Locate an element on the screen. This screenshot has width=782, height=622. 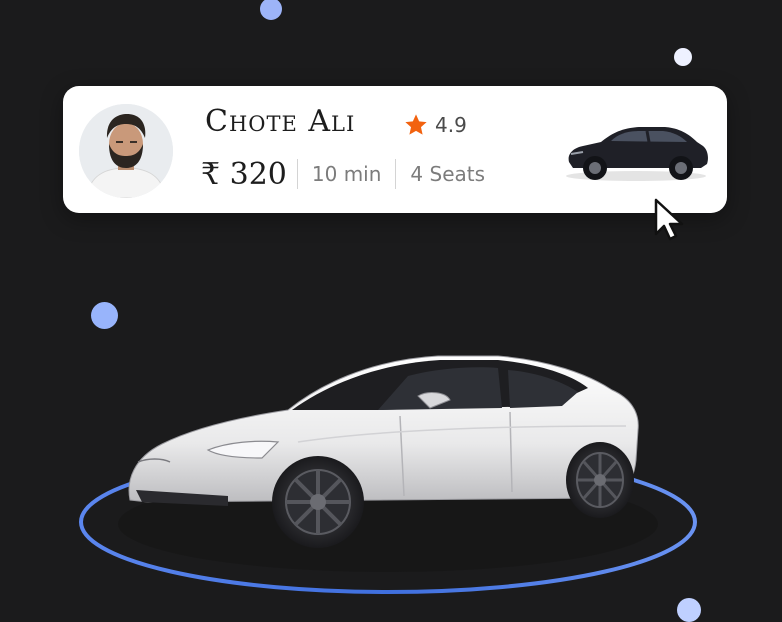
driver-name: Chote Ali is located at coordinates (280, 121).